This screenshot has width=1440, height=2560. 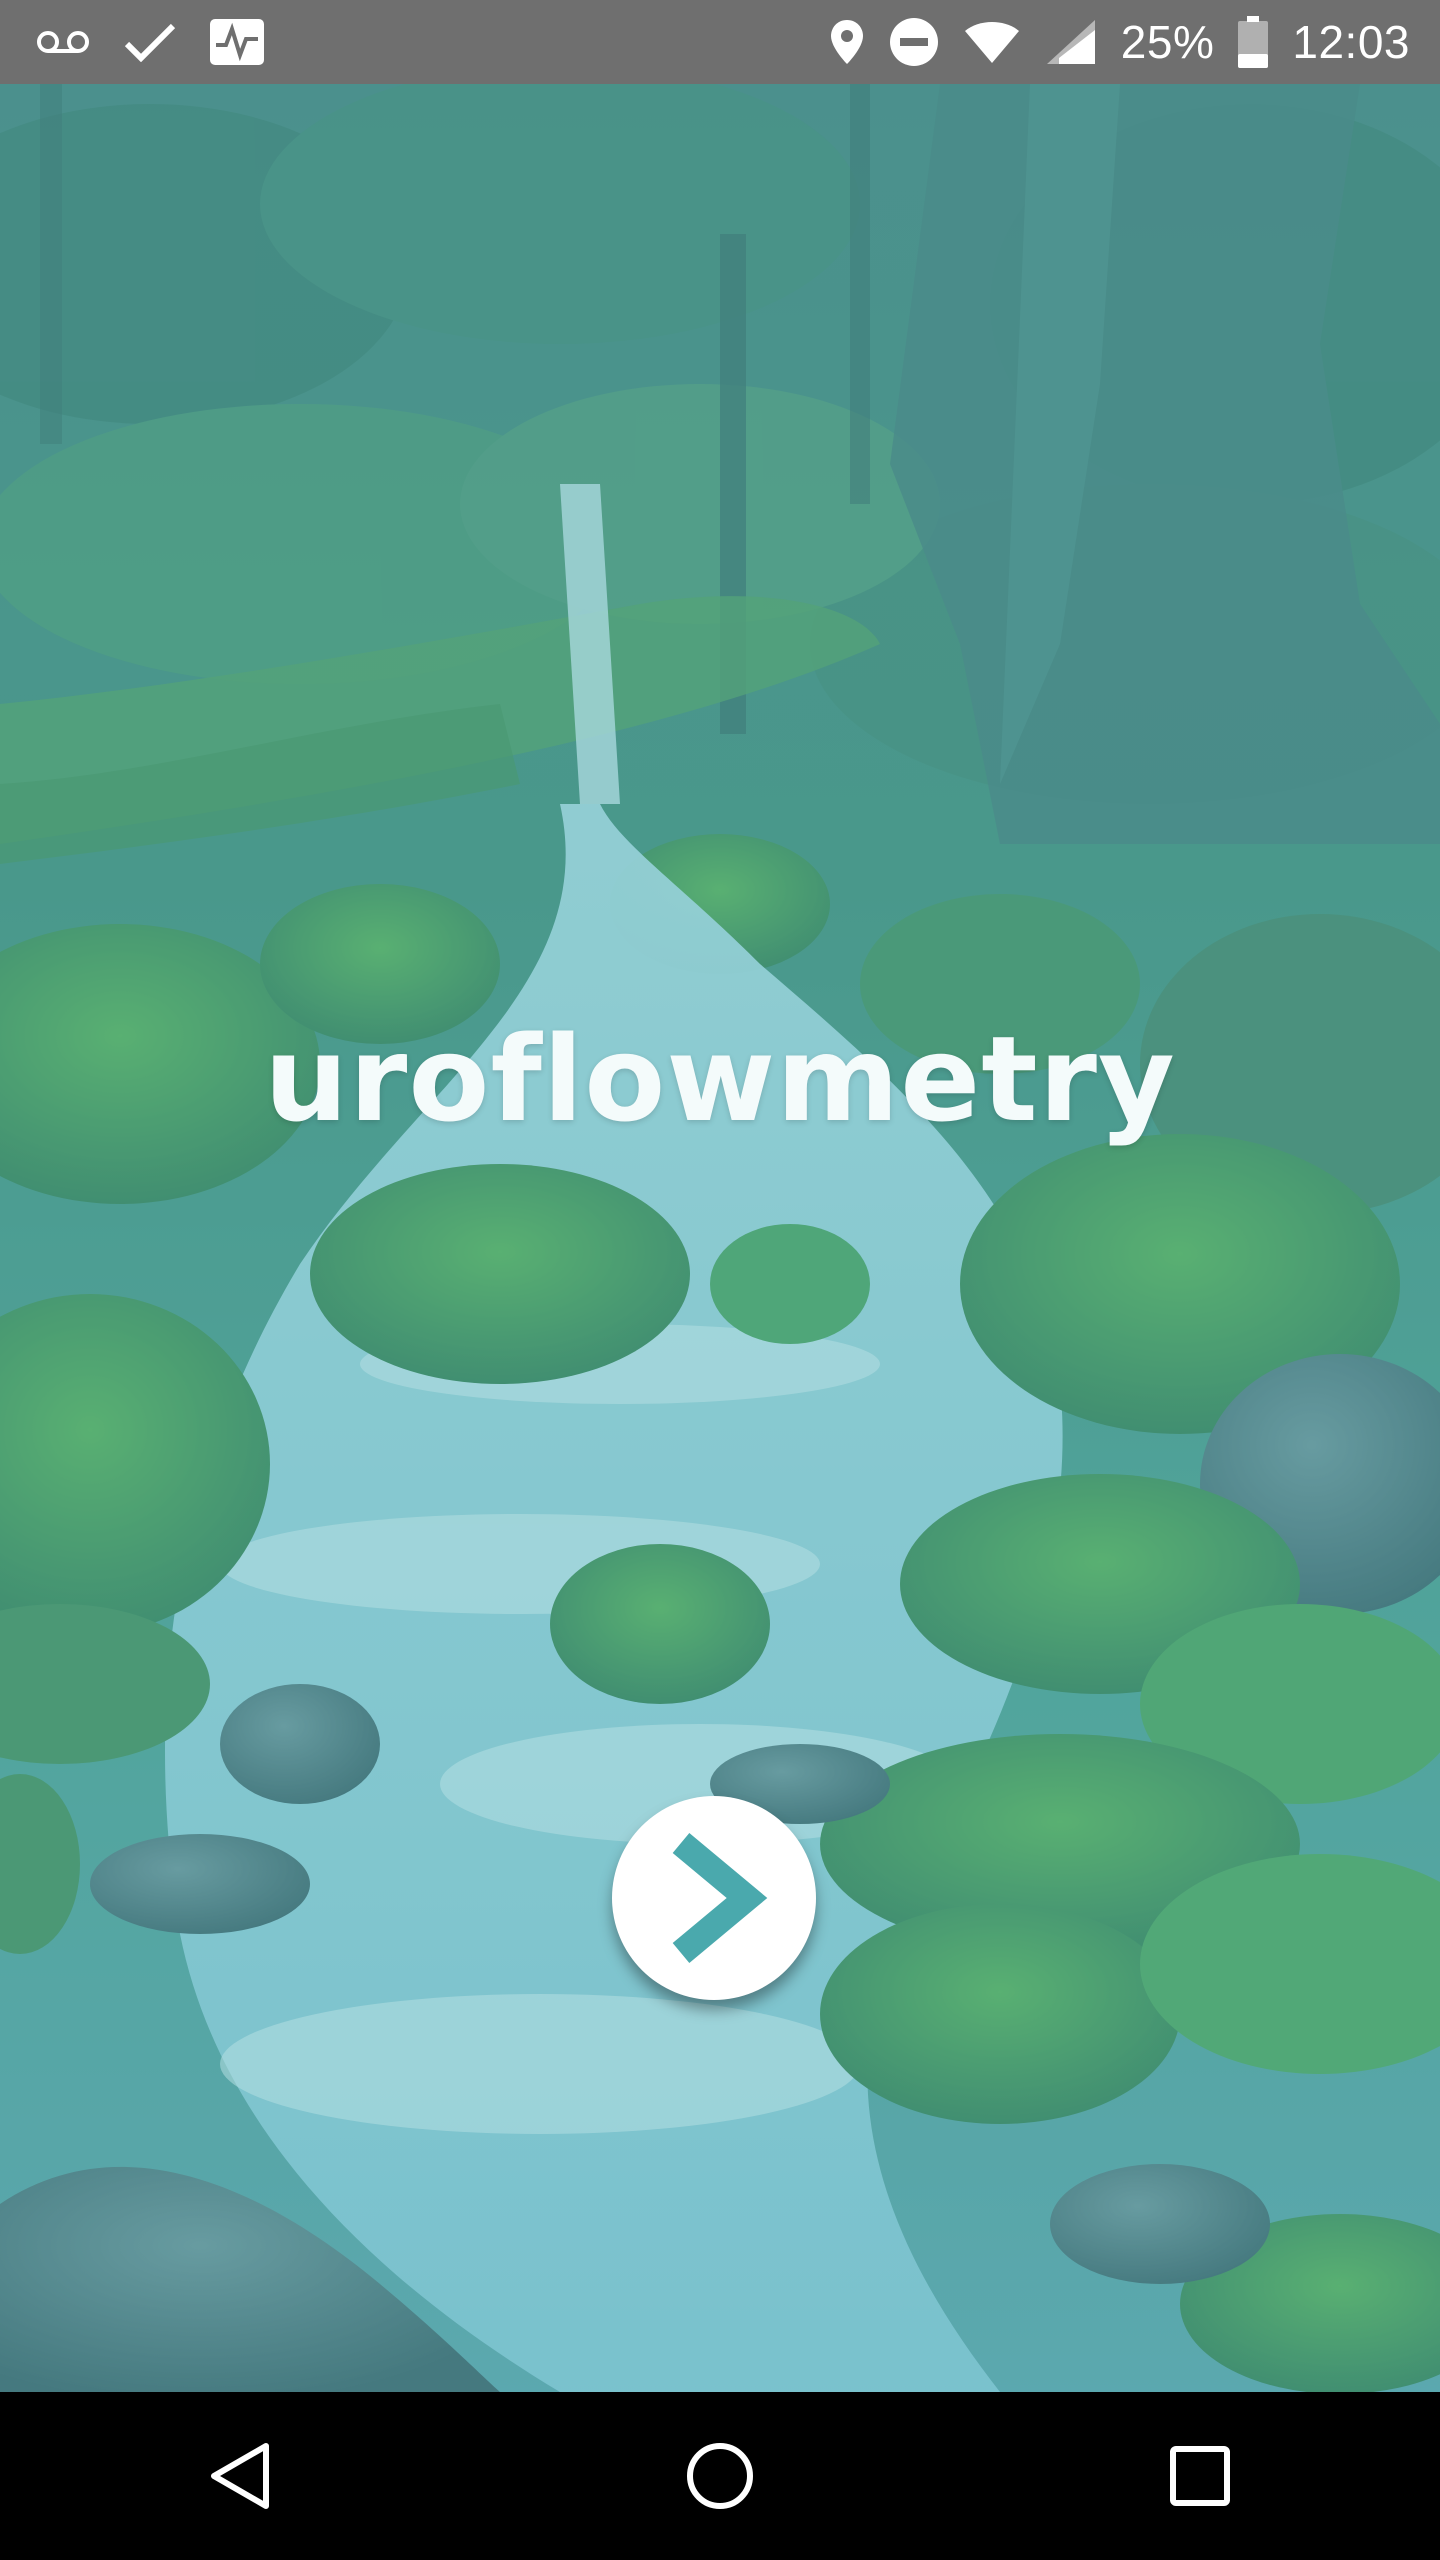 What do you see at coordinates (914, 42) in the screenshot?
I see `do-not-disturb-icon` at bounding box center [914, 42].